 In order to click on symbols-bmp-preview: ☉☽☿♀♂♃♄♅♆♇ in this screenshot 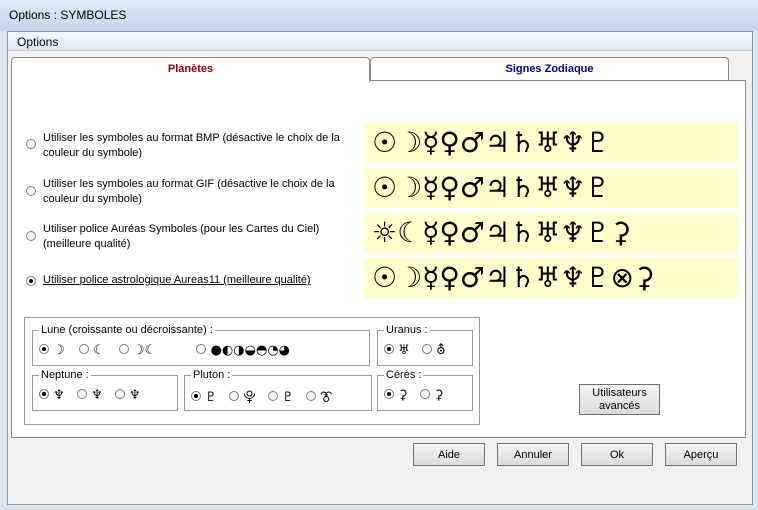, I will do `click(551, 143)`.